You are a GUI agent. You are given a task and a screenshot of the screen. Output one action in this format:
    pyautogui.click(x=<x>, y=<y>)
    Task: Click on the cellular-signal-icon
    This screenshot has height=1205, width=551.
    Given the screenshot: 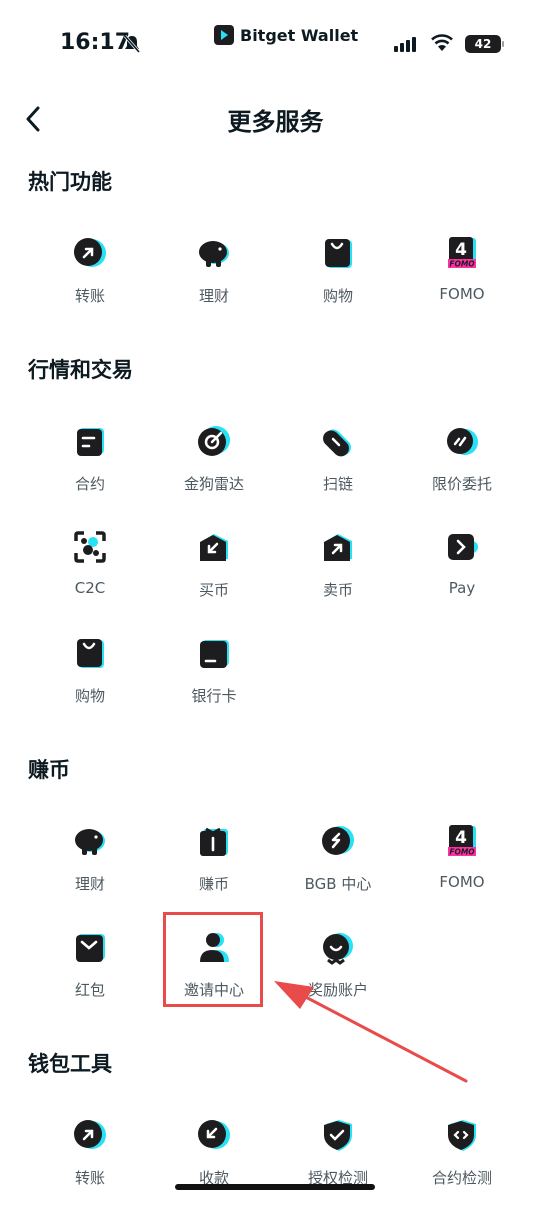 What is the action you would take?
    pyautogui.click(x=405, y=44)
    